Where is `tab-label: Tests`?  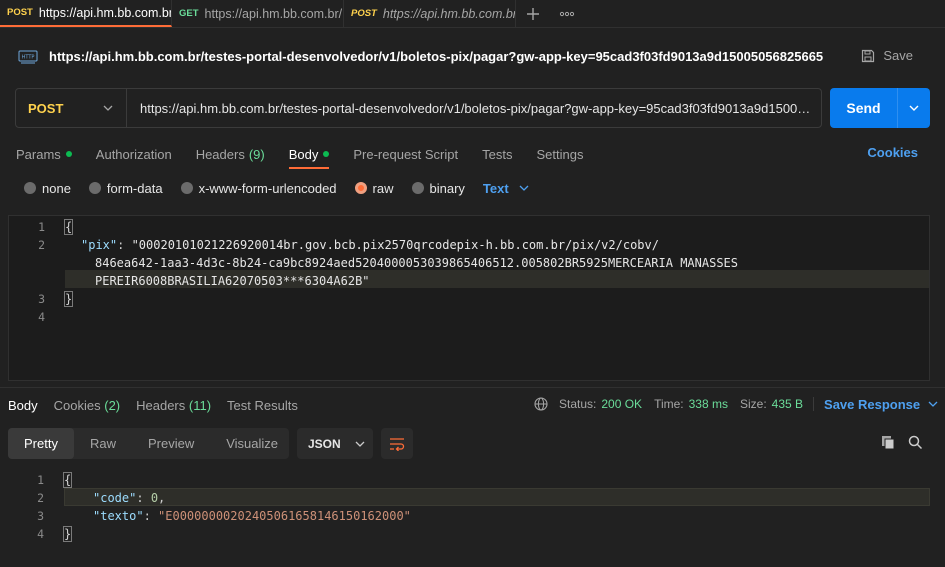
tab-label: Tests is located at coordinates (497, 154).